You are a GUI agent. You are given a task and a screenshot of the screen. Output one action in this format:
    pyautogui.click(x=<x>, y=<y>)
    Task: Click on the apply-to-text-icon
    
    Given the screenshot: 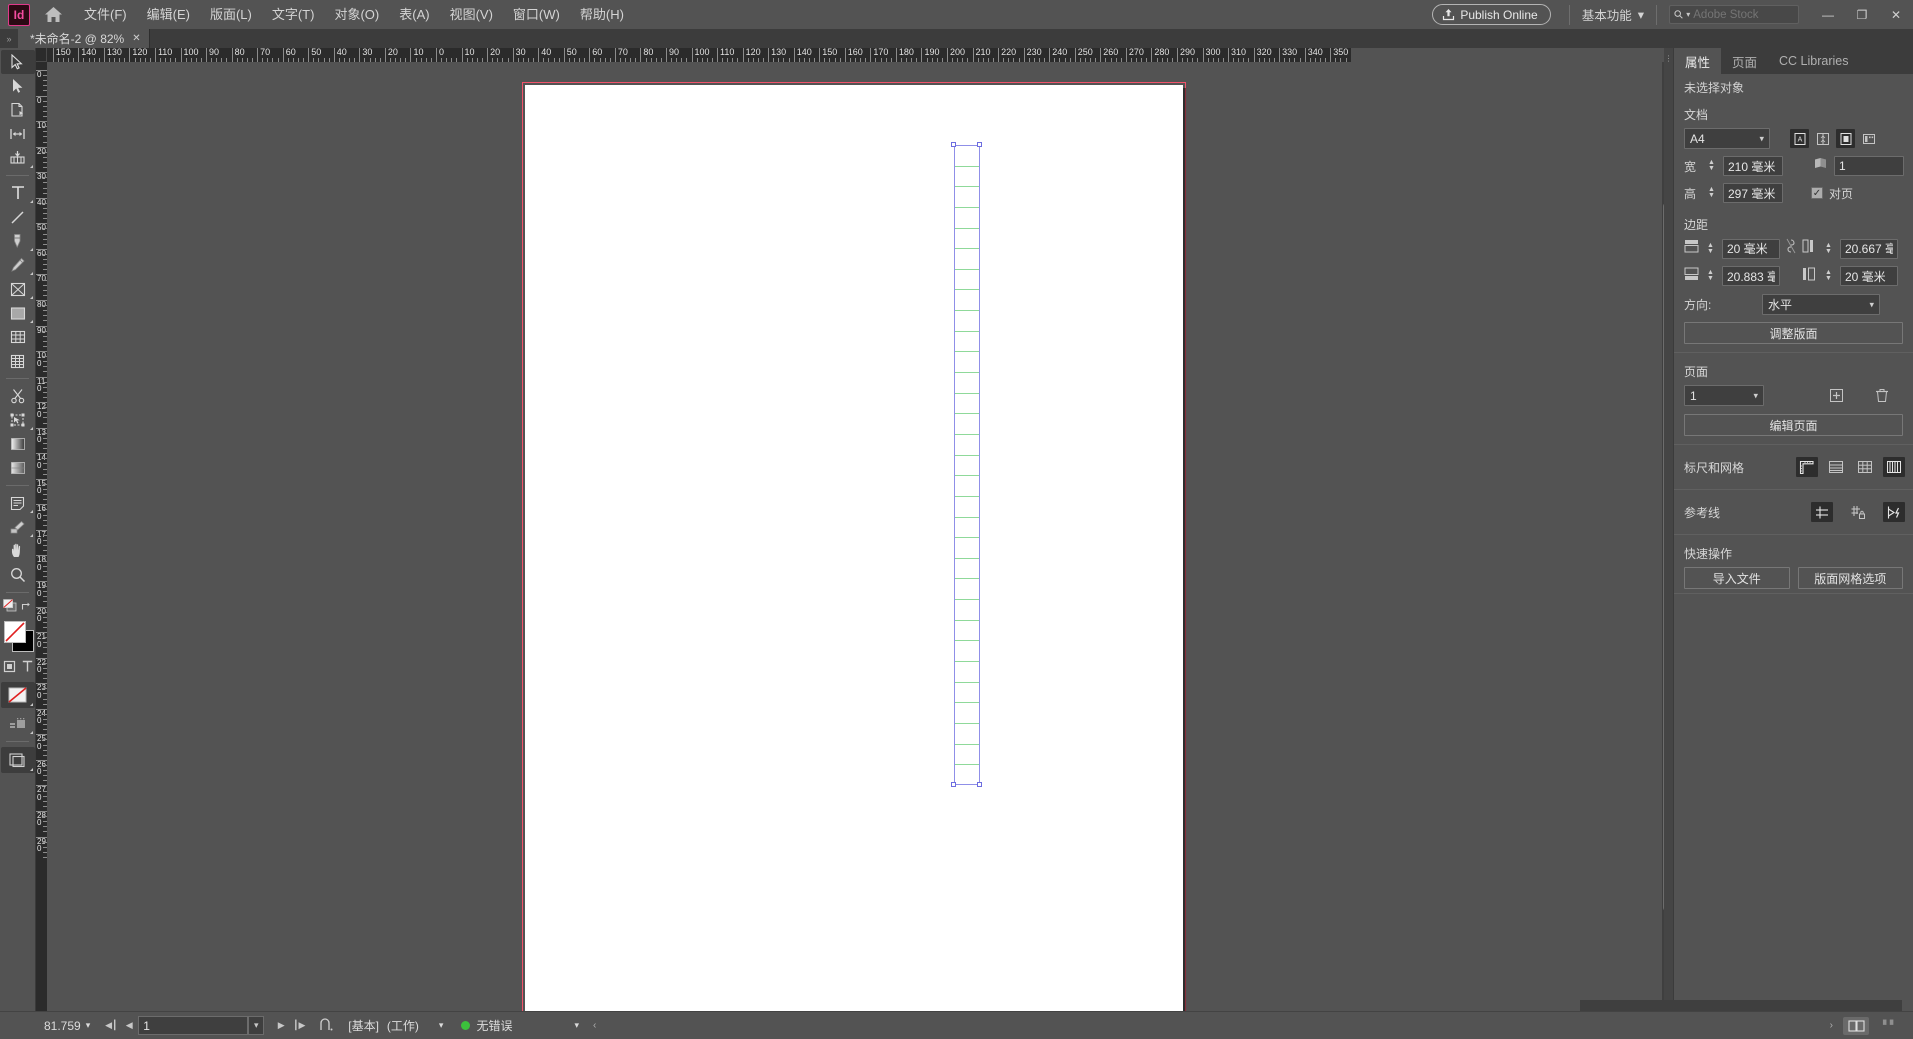 What is the action you would take?
    pyautogui.click(x=27, y=669)
    